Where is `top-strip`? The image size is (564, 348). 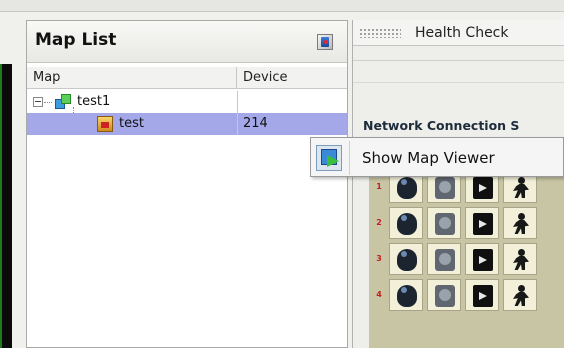 top-strip is located at coordinates (282, 6).